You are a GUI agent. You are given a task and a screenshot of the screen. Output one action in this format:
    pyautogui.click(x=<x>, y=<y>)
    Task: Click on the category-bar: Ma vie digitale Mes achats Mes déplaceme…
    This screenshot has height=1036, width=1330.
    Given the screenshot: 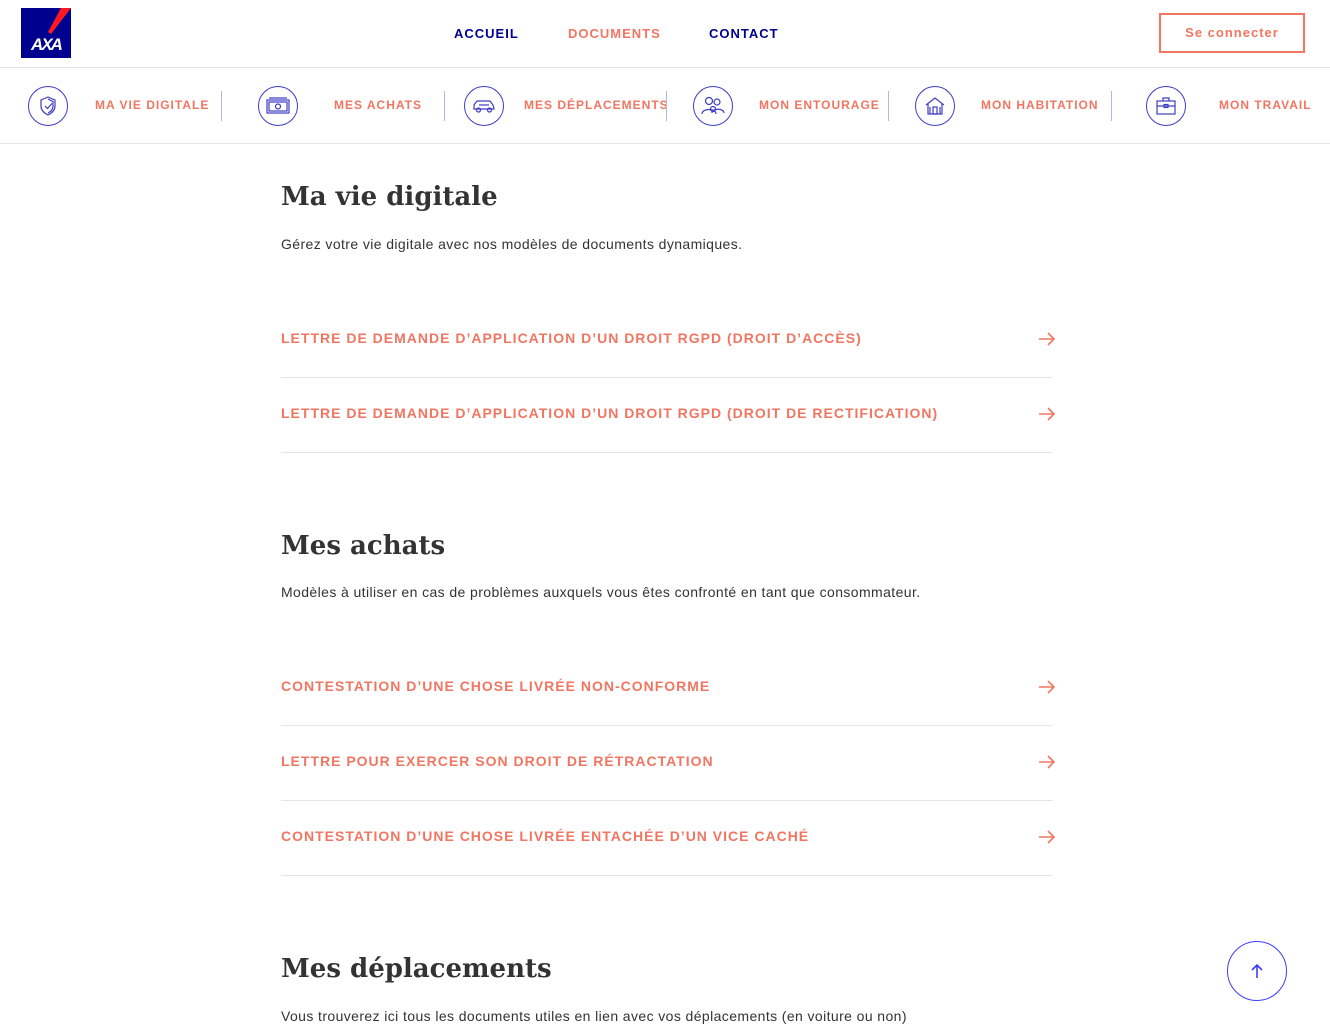 What is the action you would take?
    pyautogui.click(x=665, y=106)
    